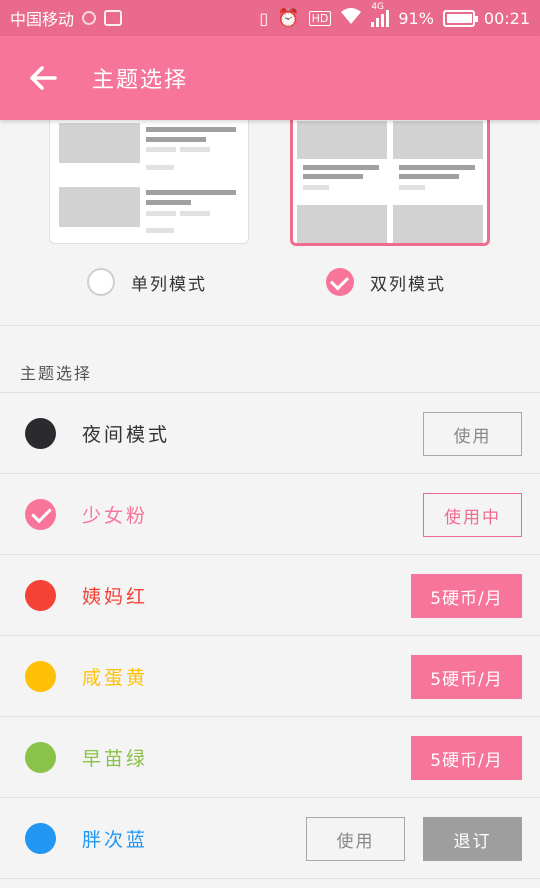 This screenshot has width=540, height=888. I want to click on double-column-radio, so click(340, 282).